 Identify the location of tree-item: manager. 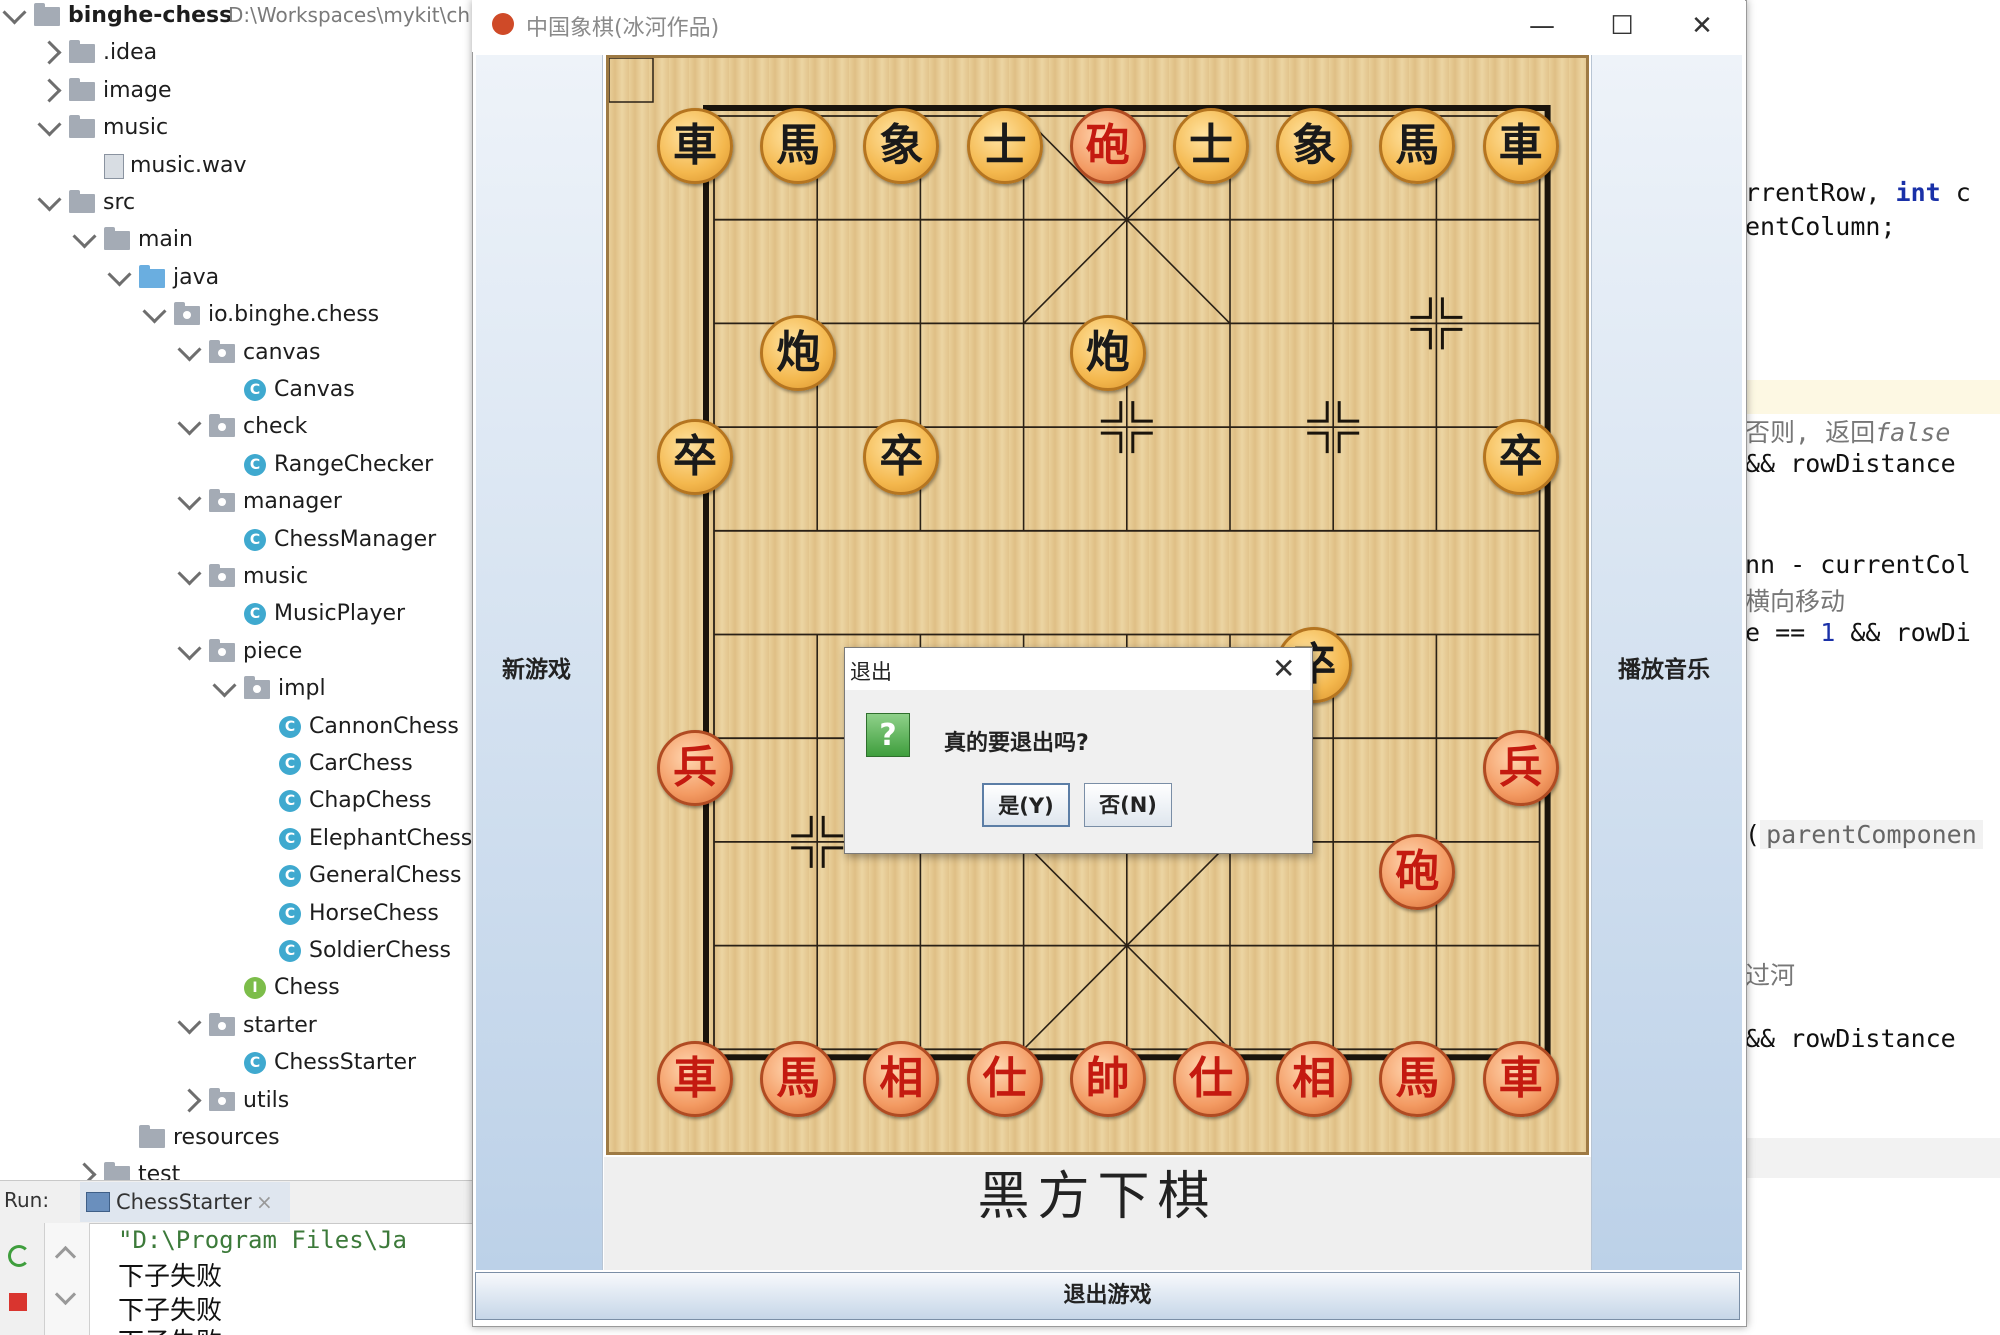
(236, 501).